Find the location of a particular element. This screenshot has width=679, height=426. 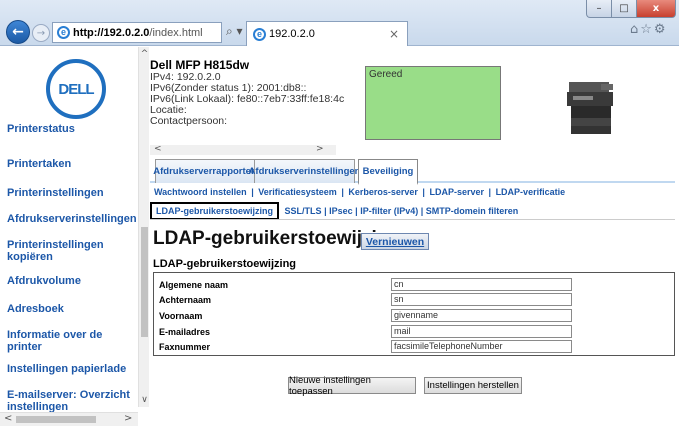

form-row: E-mailadres mail is located at coordinates (414, 332).